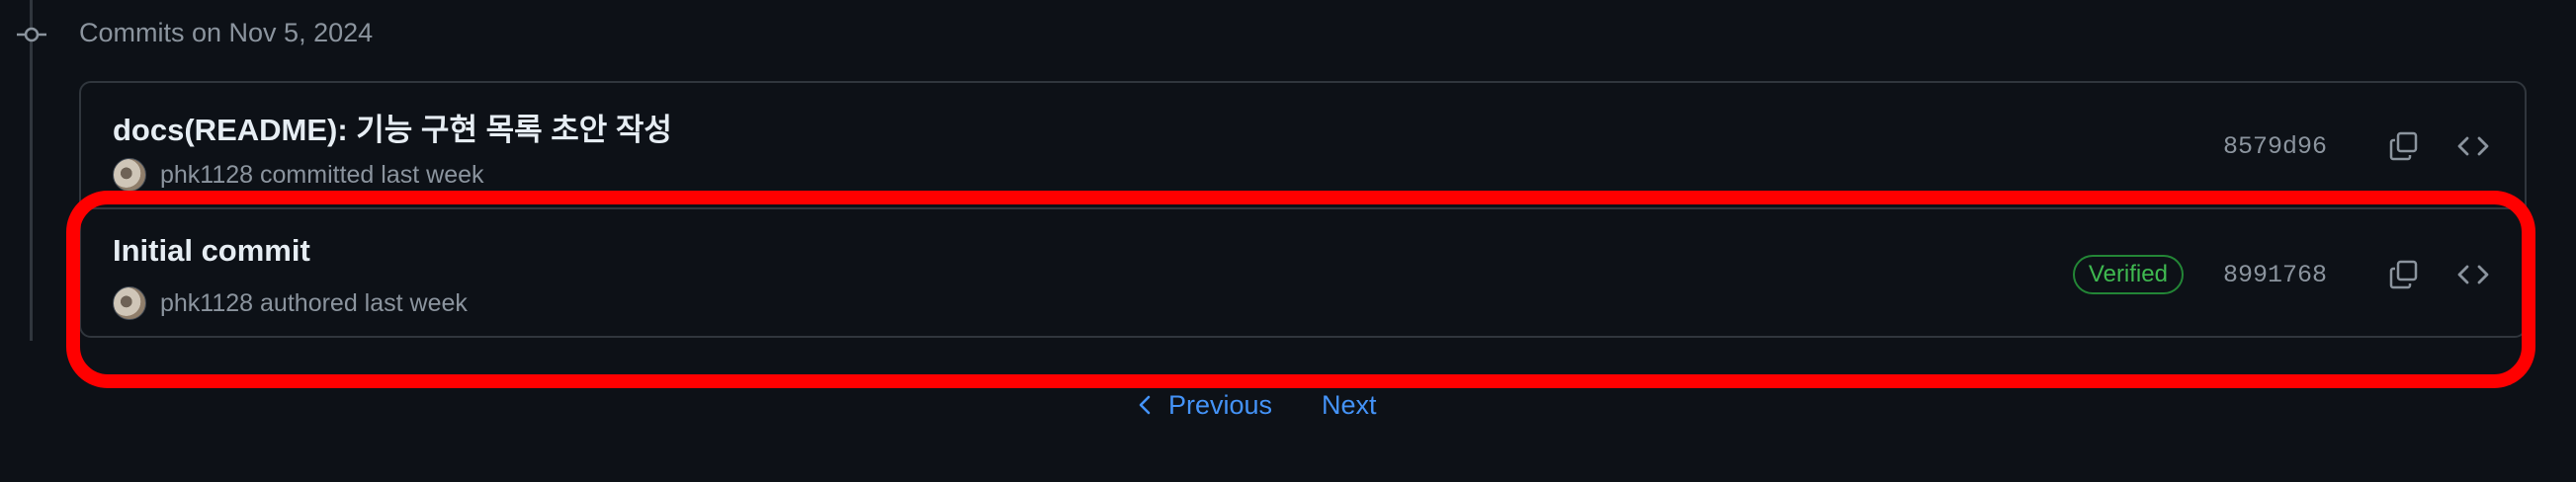 This screenshot has height=482, width=2576. What do you see at coordinates (211, 251) in the screenshot?
I see `commit-title-link: Initial commit` at bounding box center [211, 251].